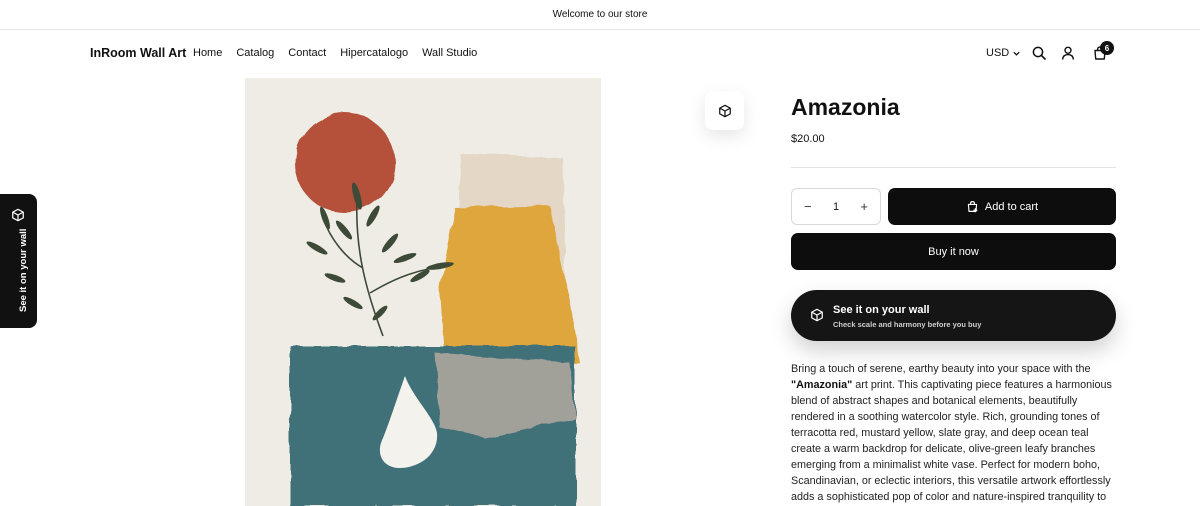  I want to click on wall-button-title: See it on your wall, so click(881, 310).